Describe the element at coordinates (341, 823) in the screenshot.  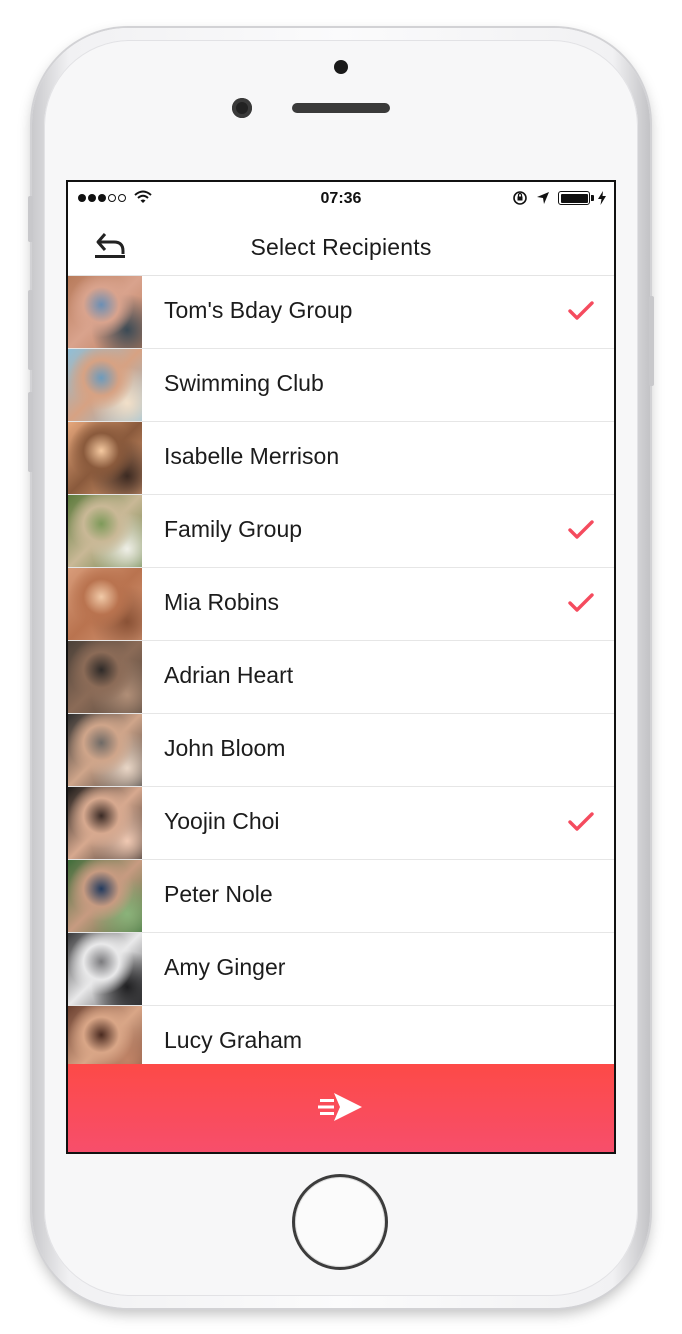
I see `recipient-row: Yoojin Choi` at that location.